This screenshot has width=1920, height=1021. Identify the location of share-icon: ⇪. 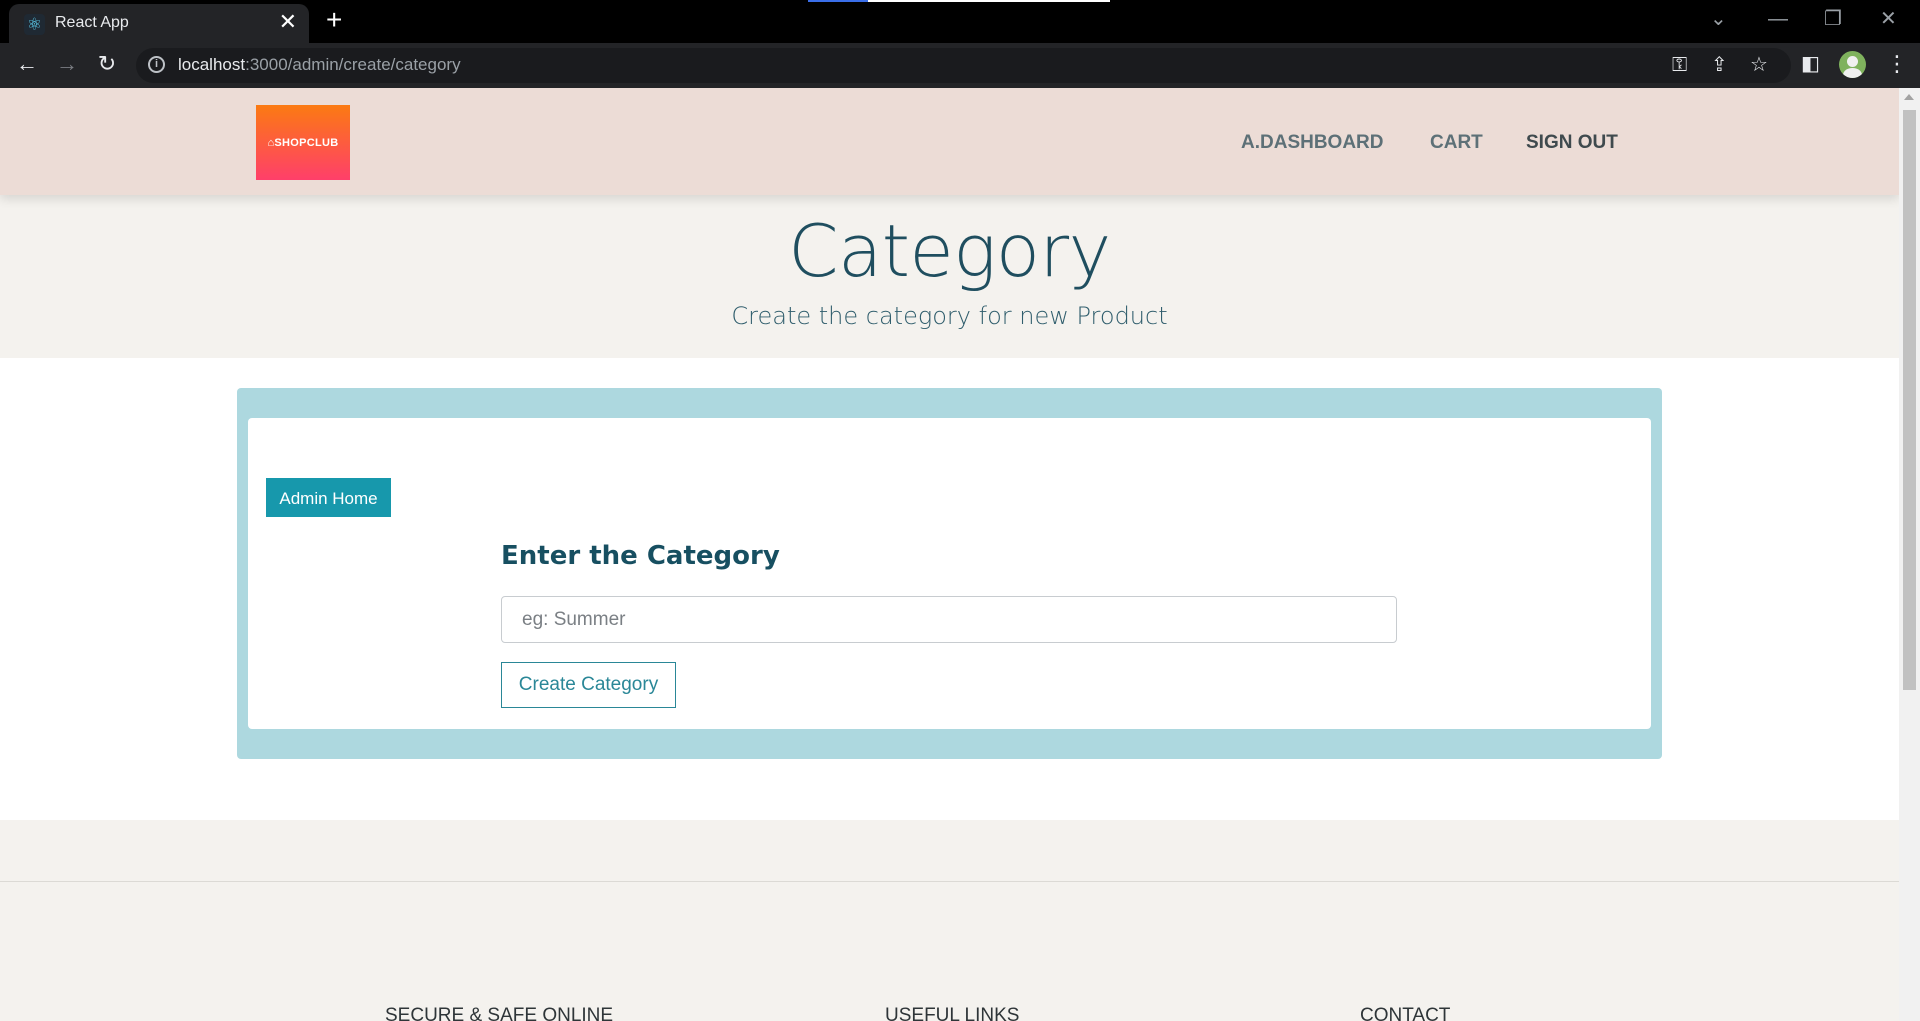
(1719, 65).